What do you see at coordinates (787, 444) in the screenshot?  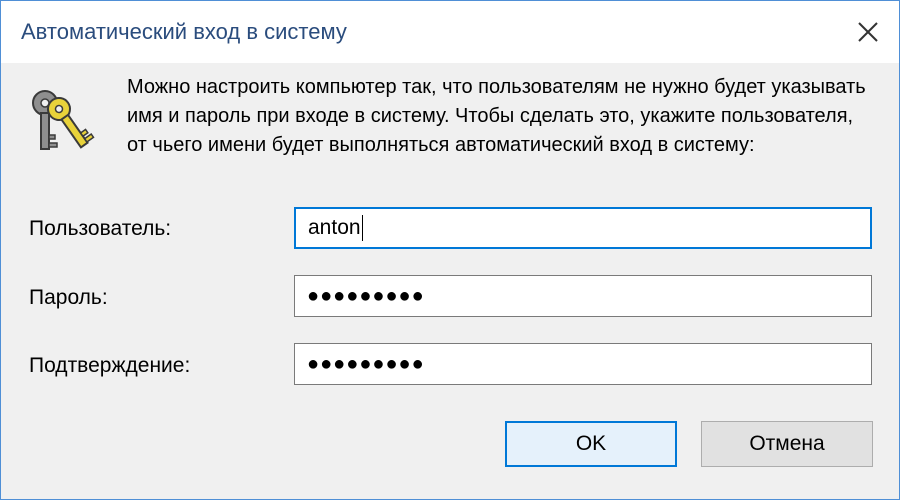 I see `cancel-button: Отмена` at bounding box center [787, 444].